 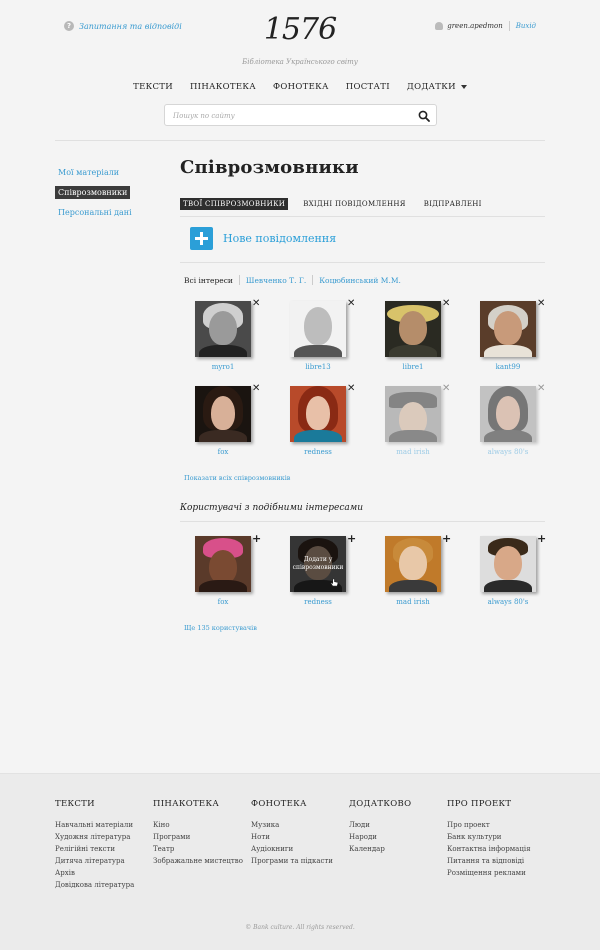 What do you see at coordinates (105, 861) in the screenshot?
I see `footer-link: Дитяча література` at bounding box center [105, 861].